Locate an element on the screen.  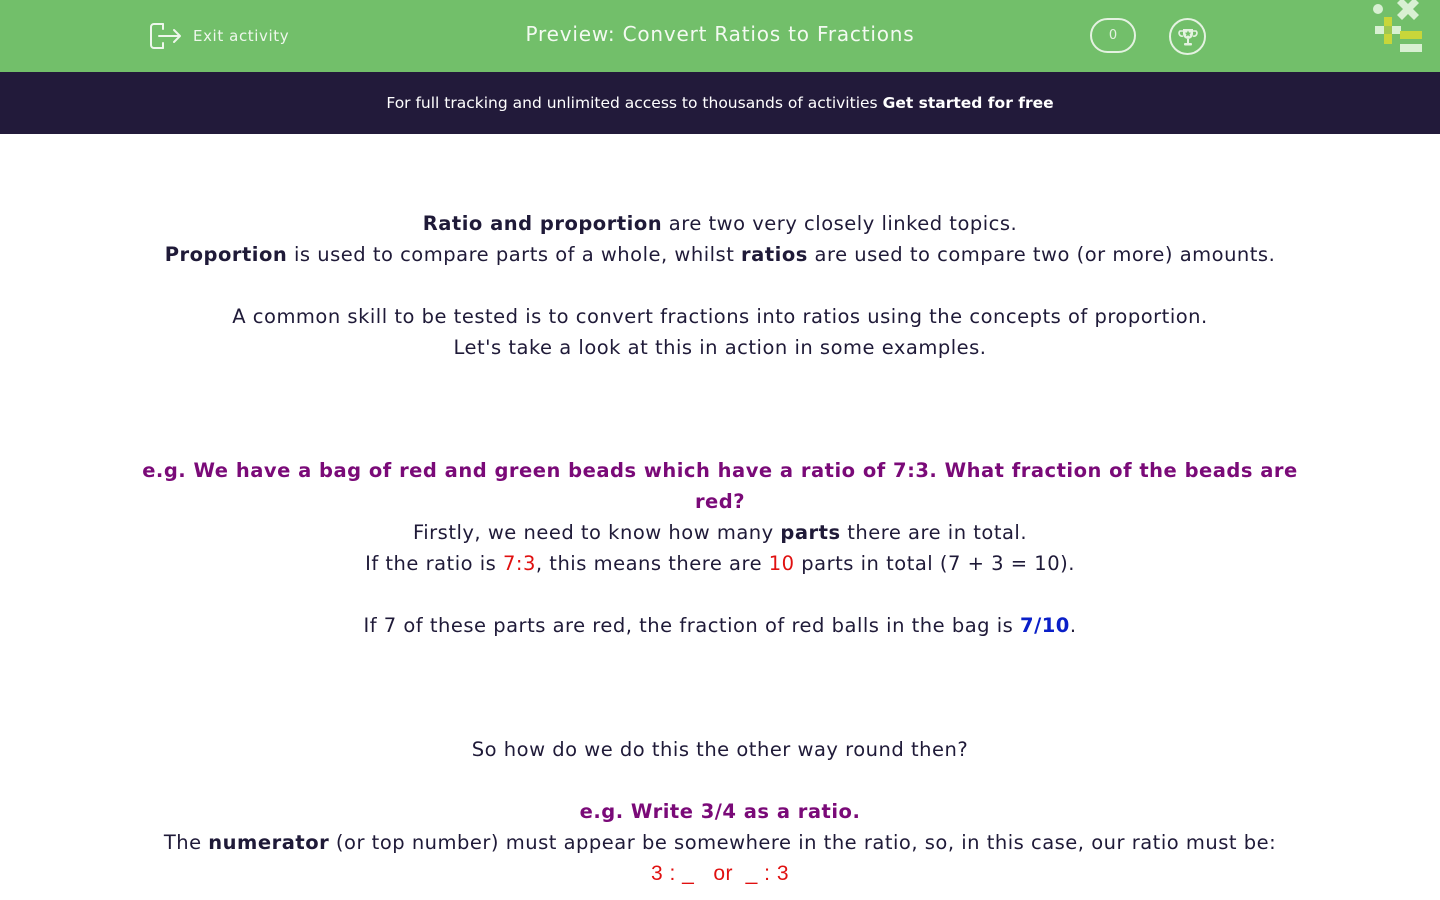
intro-text: are two very closely linked topics. is located at coordinates (840, 223).